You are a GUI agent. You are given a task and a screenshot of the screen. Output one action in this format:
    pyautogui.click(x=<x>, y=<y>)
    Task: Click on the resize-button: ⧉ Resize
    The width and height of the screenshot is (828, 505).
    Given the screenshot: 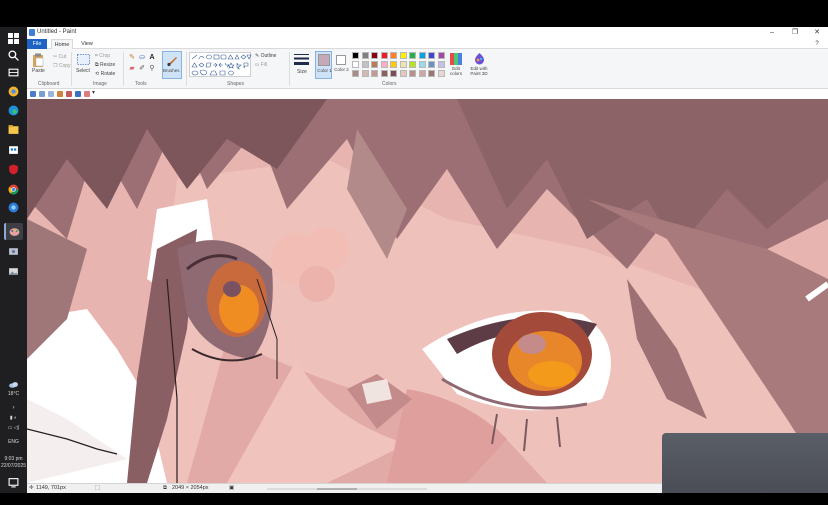 What is the action you would take?
    pyautogui.click(x=105, y=65)
    